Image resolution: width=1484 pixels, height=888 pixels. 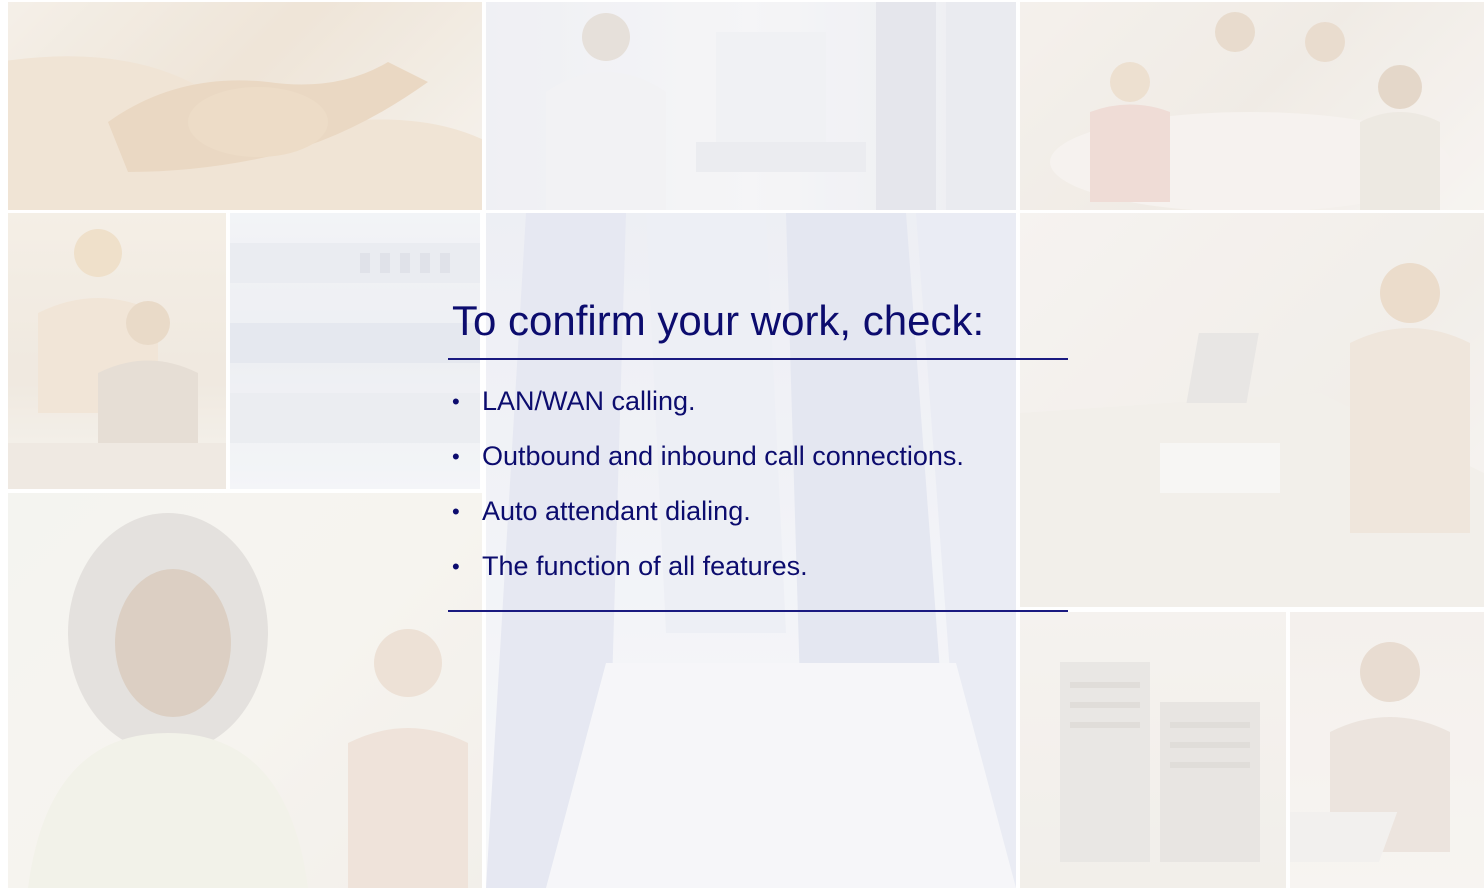 I want to click on slide-title: To confirm your work, check:, so click(x=718, y=320).